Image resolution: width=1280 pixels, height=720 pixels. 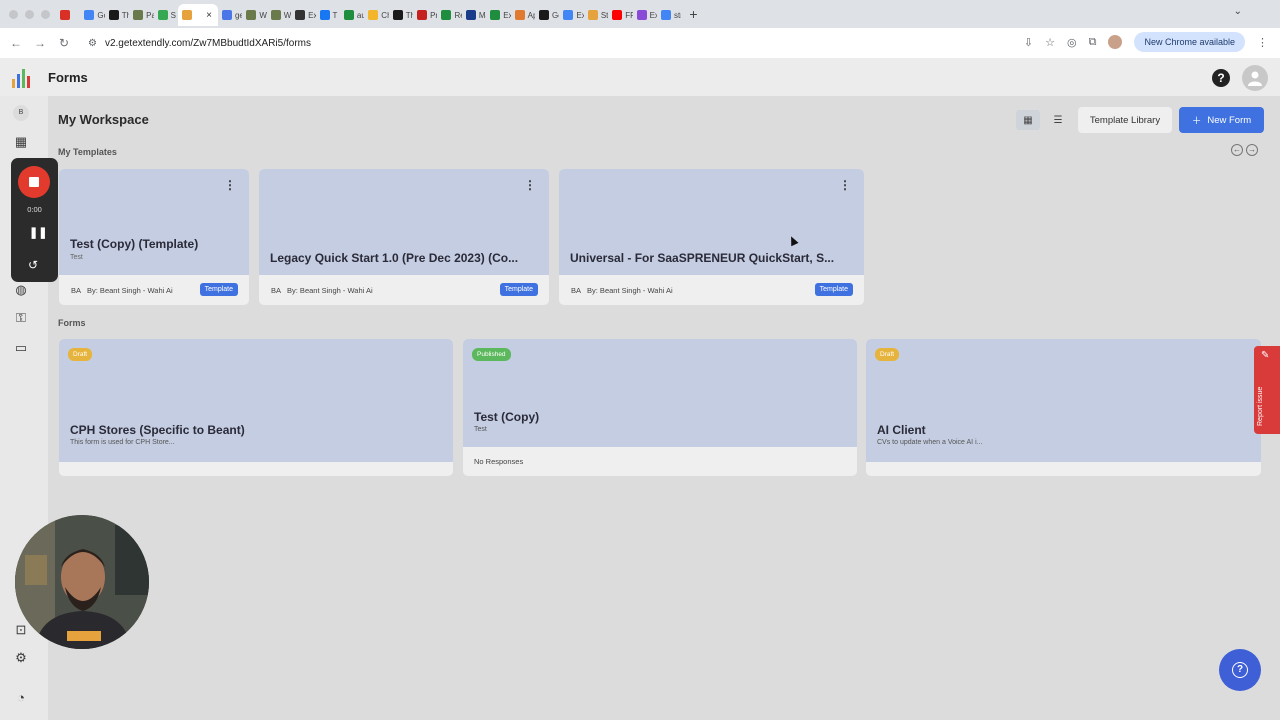 What do you see at coordinates (547, 15) in the screenshot?
I see `browser-tab: GoH` at bounding box center [547, 15].